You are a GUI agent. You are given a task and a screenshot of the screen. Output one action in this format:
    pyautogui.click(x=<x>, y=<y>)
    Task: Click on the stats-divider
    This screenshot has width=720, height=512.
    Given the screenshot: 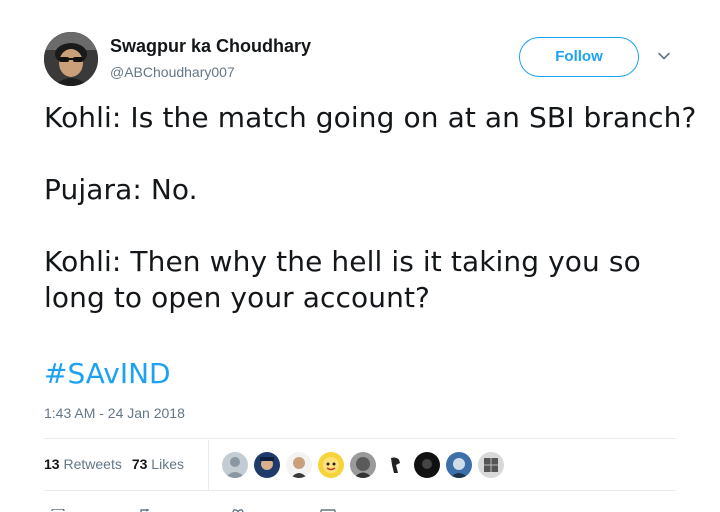 What is the action you would take?
    pyautogui.click(x=208, y=465)
    